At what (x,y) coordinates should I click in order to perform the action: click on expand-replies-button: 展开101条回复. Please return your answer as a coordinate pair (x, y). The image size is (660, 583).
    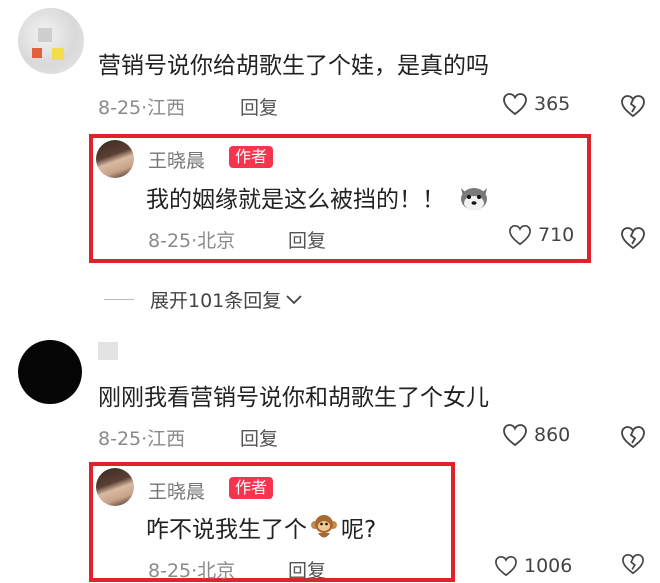
    Looking at the image, I should click on (203, 299).